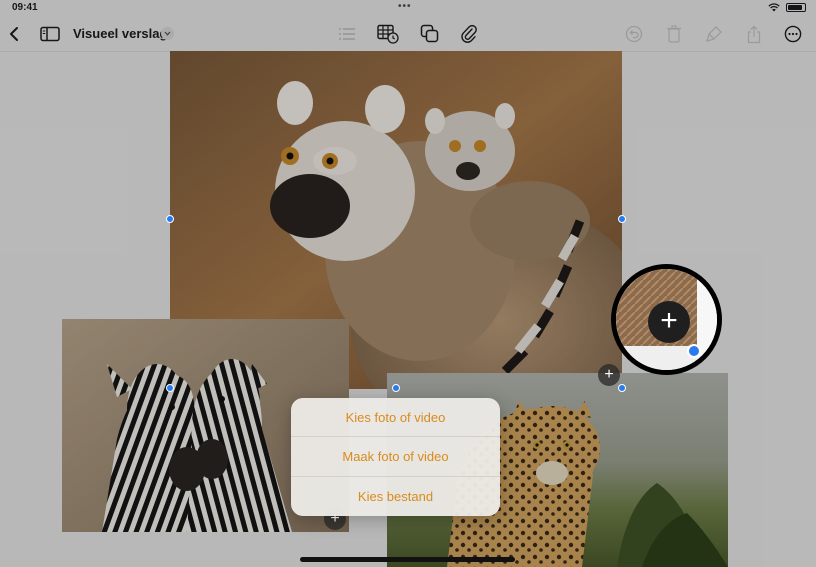 Image resolution: width=816 pixels, height=567 pixels. I want to click on title-menu-button, so click(167, 33).